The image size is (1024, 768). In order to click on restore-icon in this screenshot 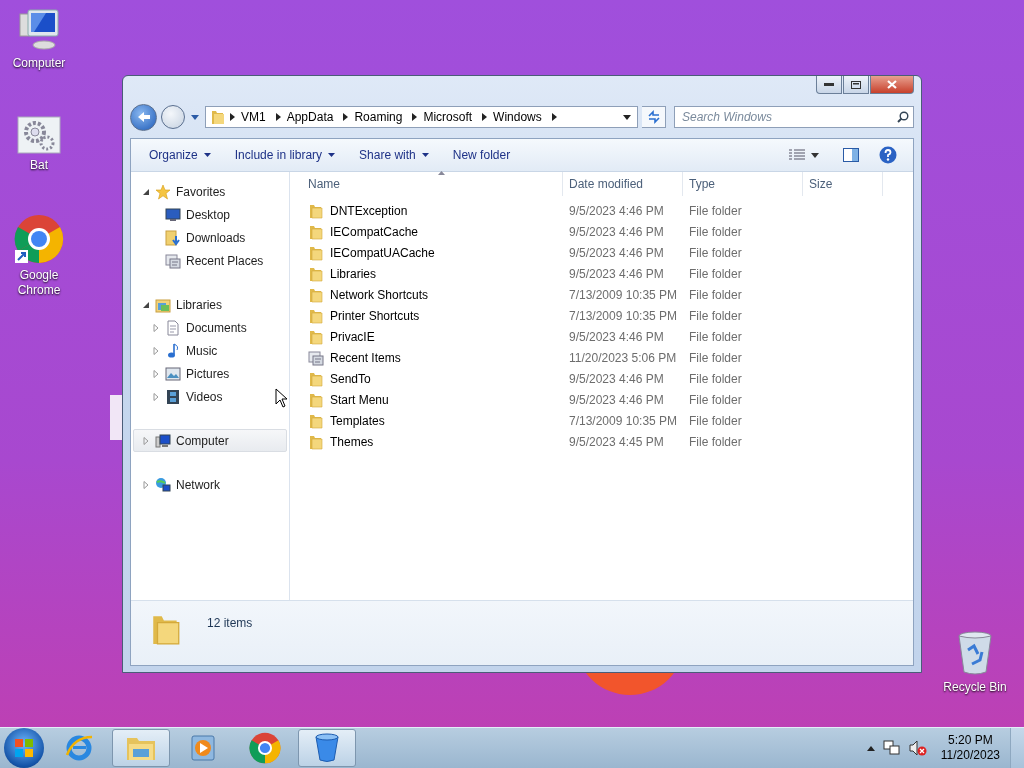, I will do `click(856, 84)`.